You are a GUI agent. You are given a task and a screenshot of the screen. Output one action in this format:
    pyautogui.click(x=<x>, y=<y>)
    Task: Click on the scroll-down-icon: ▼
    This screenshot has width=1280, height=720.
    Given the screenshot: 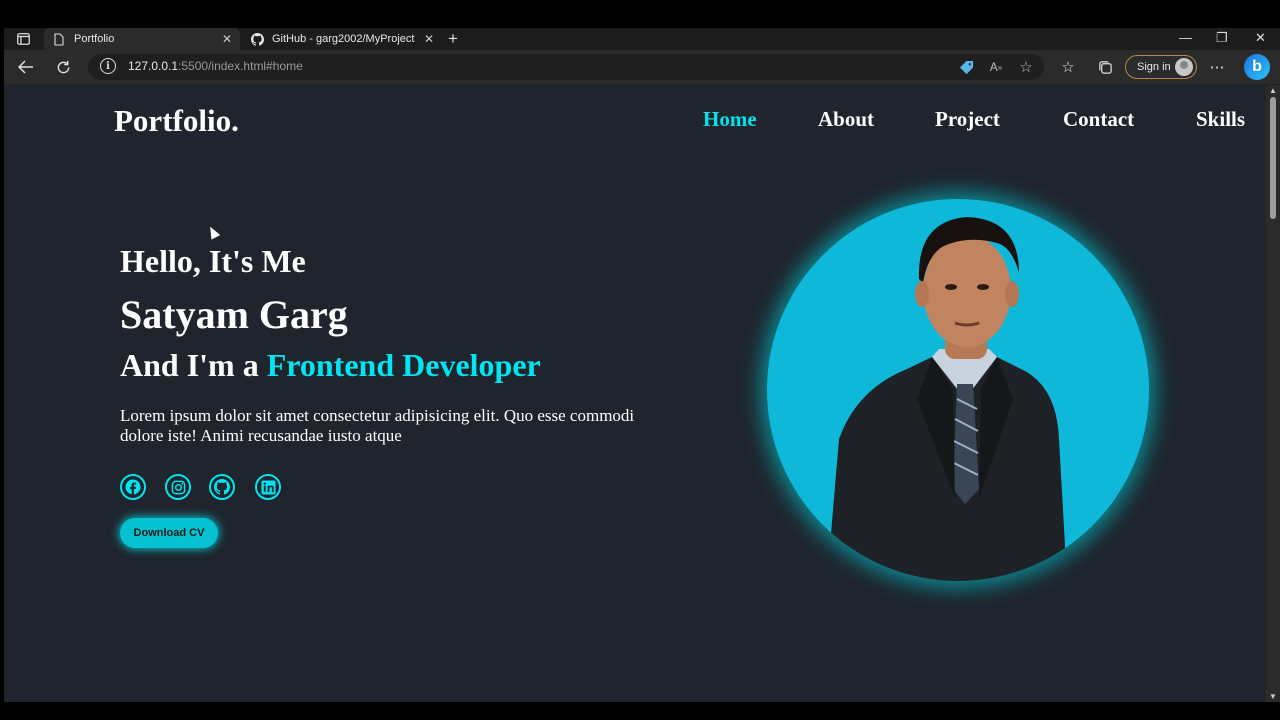 What is the action you would take?
    pyautogui.click(x=1273, y=696)
    